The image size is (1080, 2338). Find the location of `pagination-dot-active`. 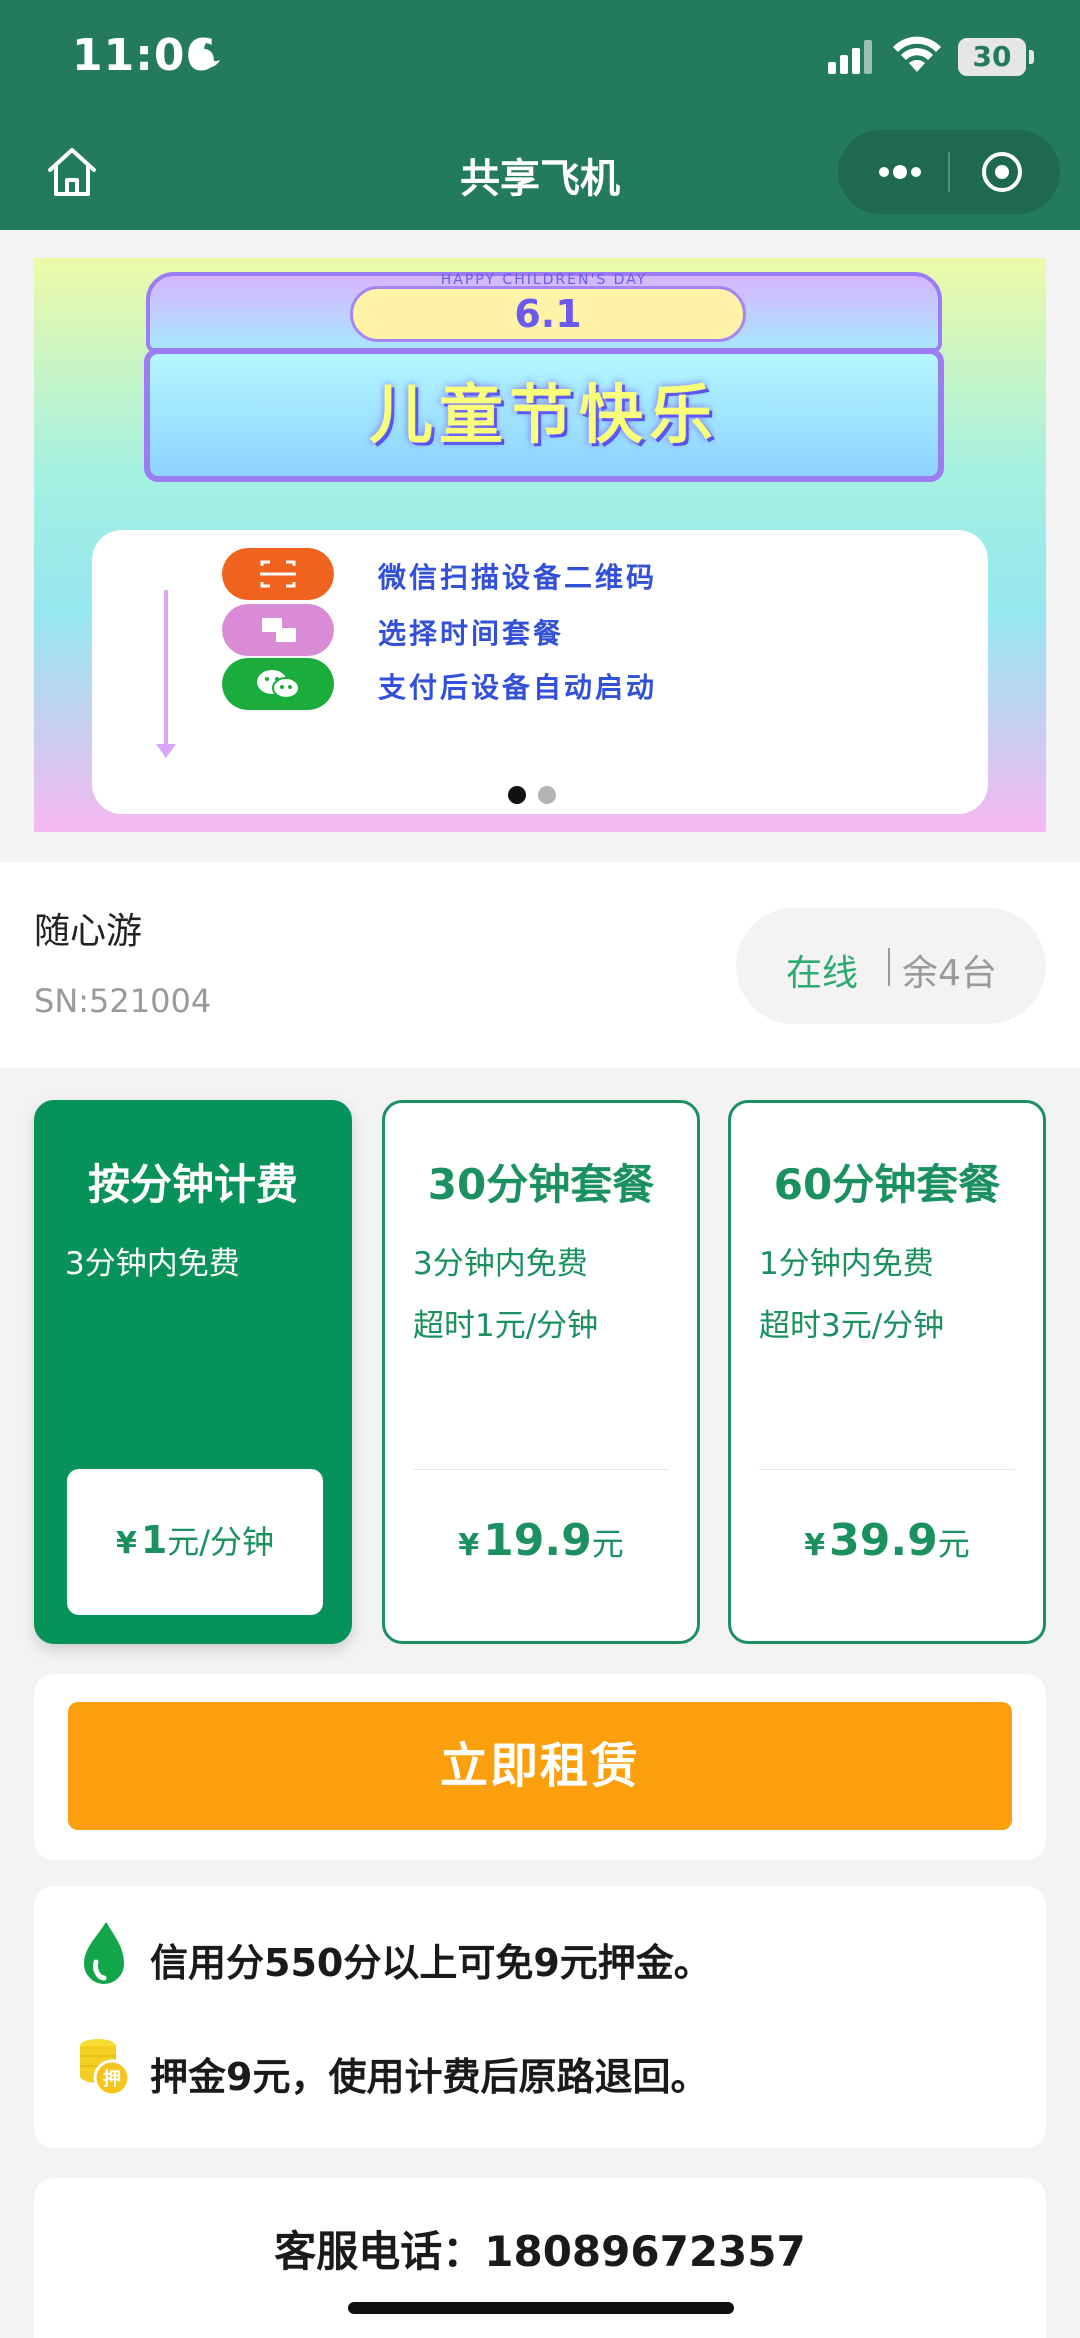

pagination-dot-active is located at coordinates (517, 795).